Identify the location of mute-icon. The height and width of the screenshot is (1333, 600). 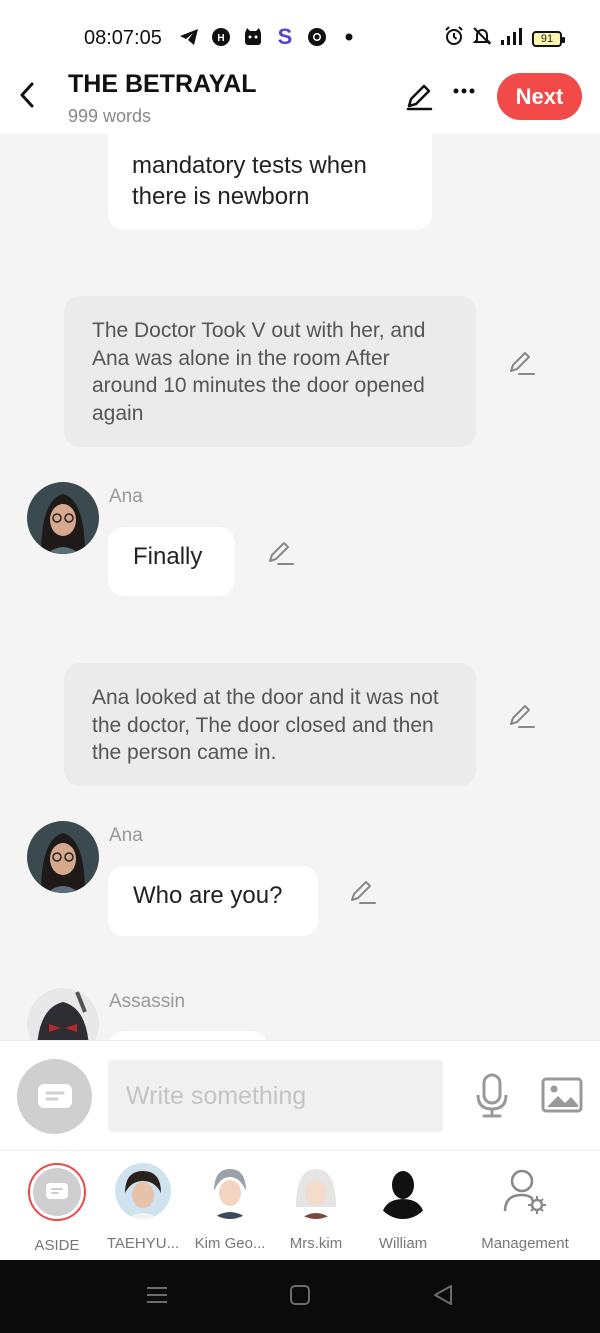
(482, 38).